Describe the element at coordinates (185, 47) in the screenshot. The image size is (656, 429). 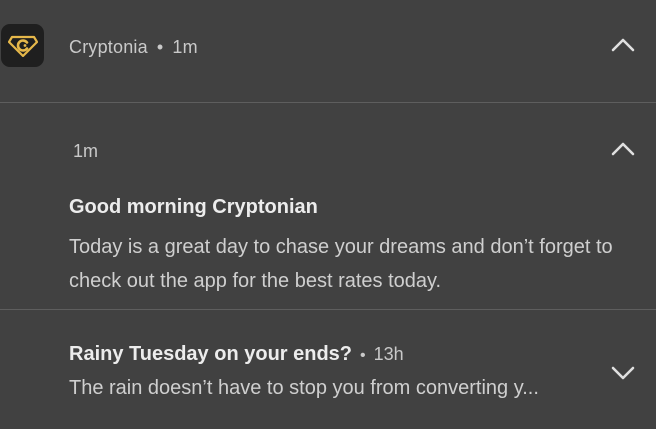
I see `app-time: 1m` at that location.